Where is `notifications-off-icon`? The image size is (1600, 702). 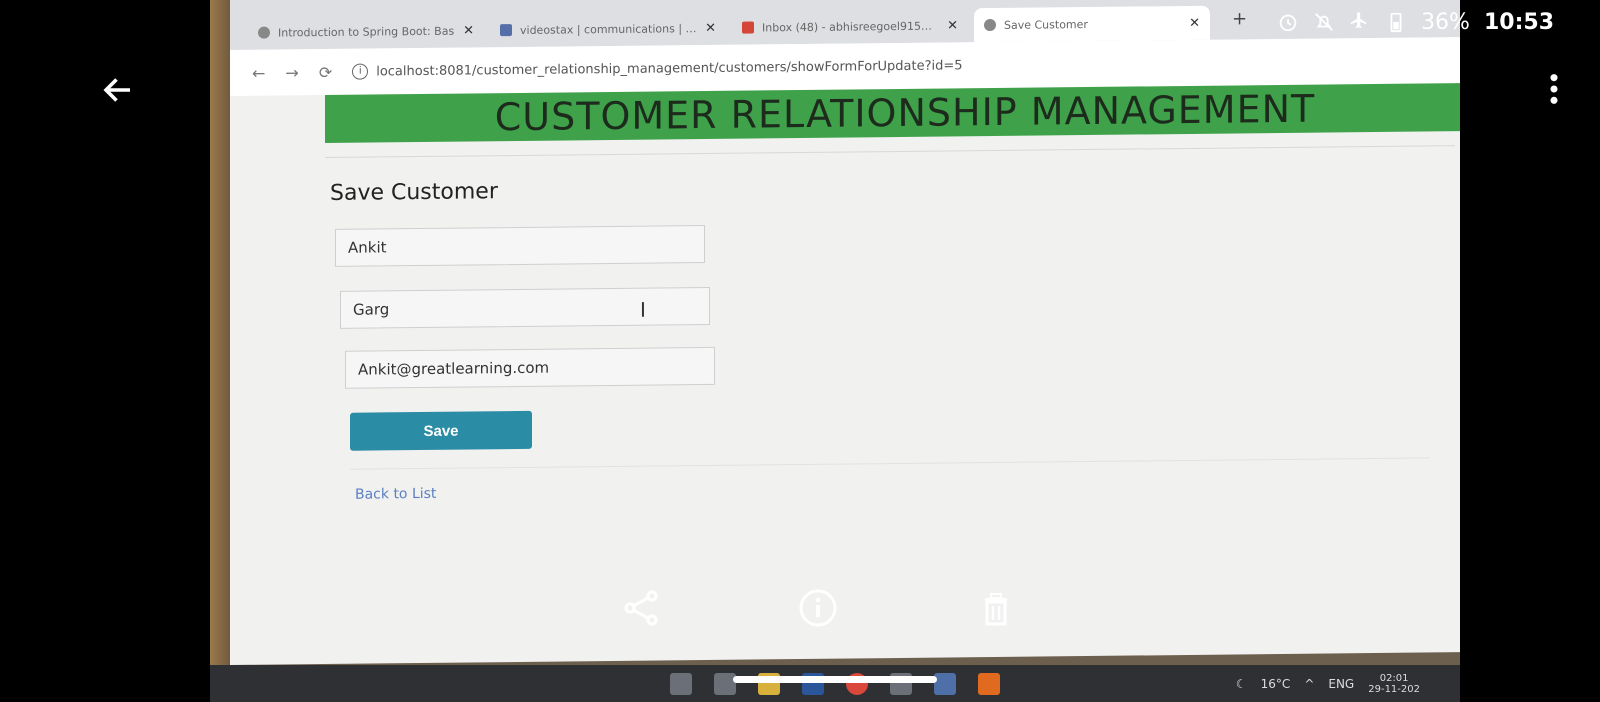
notifications-off-icon is located at coordinates (1324, 22).